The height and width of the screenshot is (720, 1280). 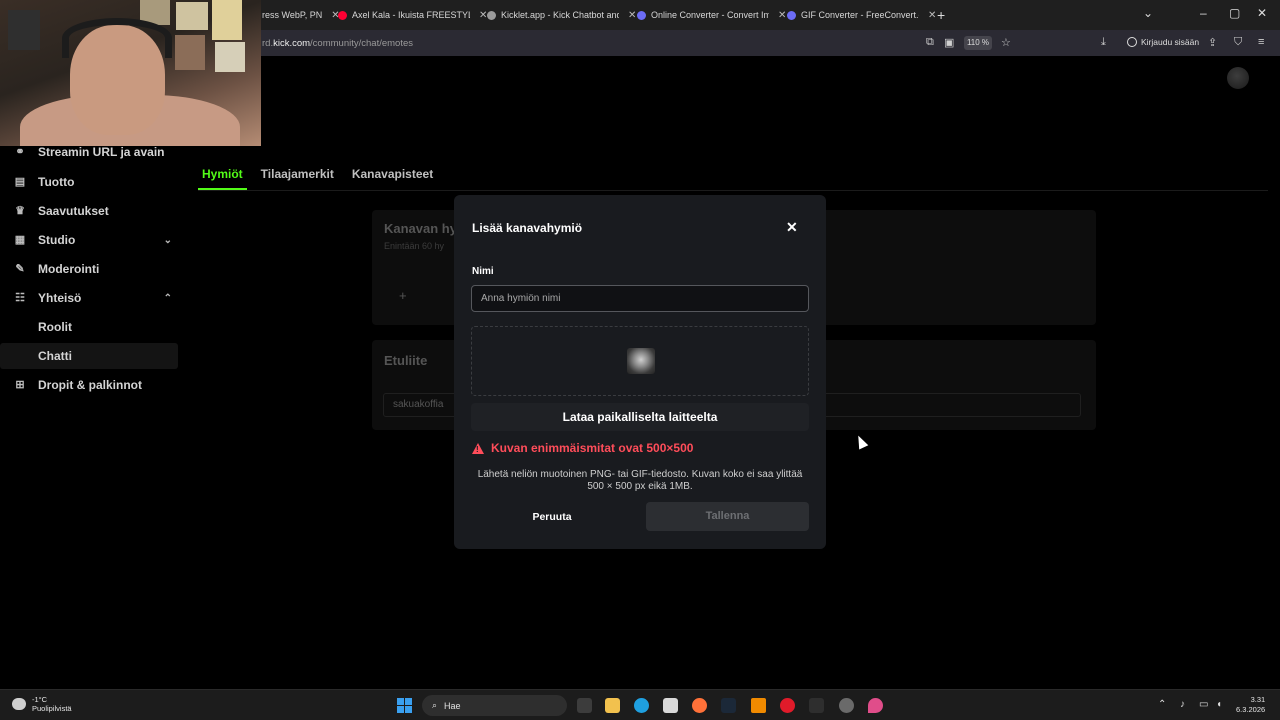 I want to click on save-button: Tallenna, so click(x=727, y=516).